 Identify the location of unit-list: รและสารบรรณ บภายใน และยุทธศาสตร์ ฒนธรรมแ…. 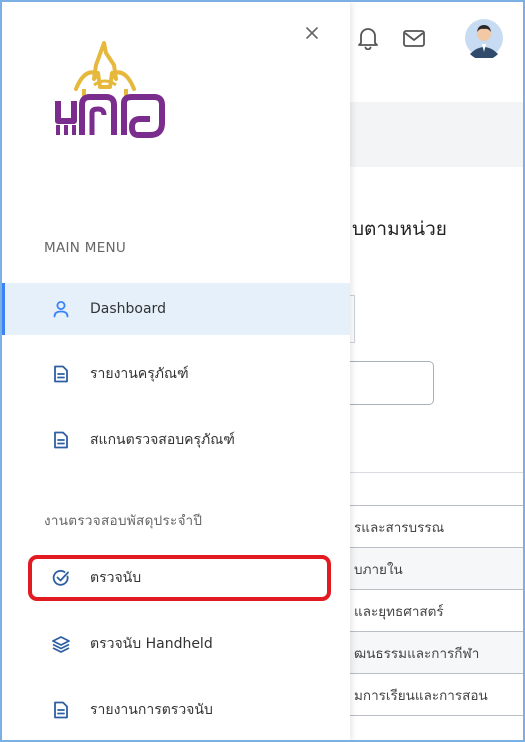
(436, 610).